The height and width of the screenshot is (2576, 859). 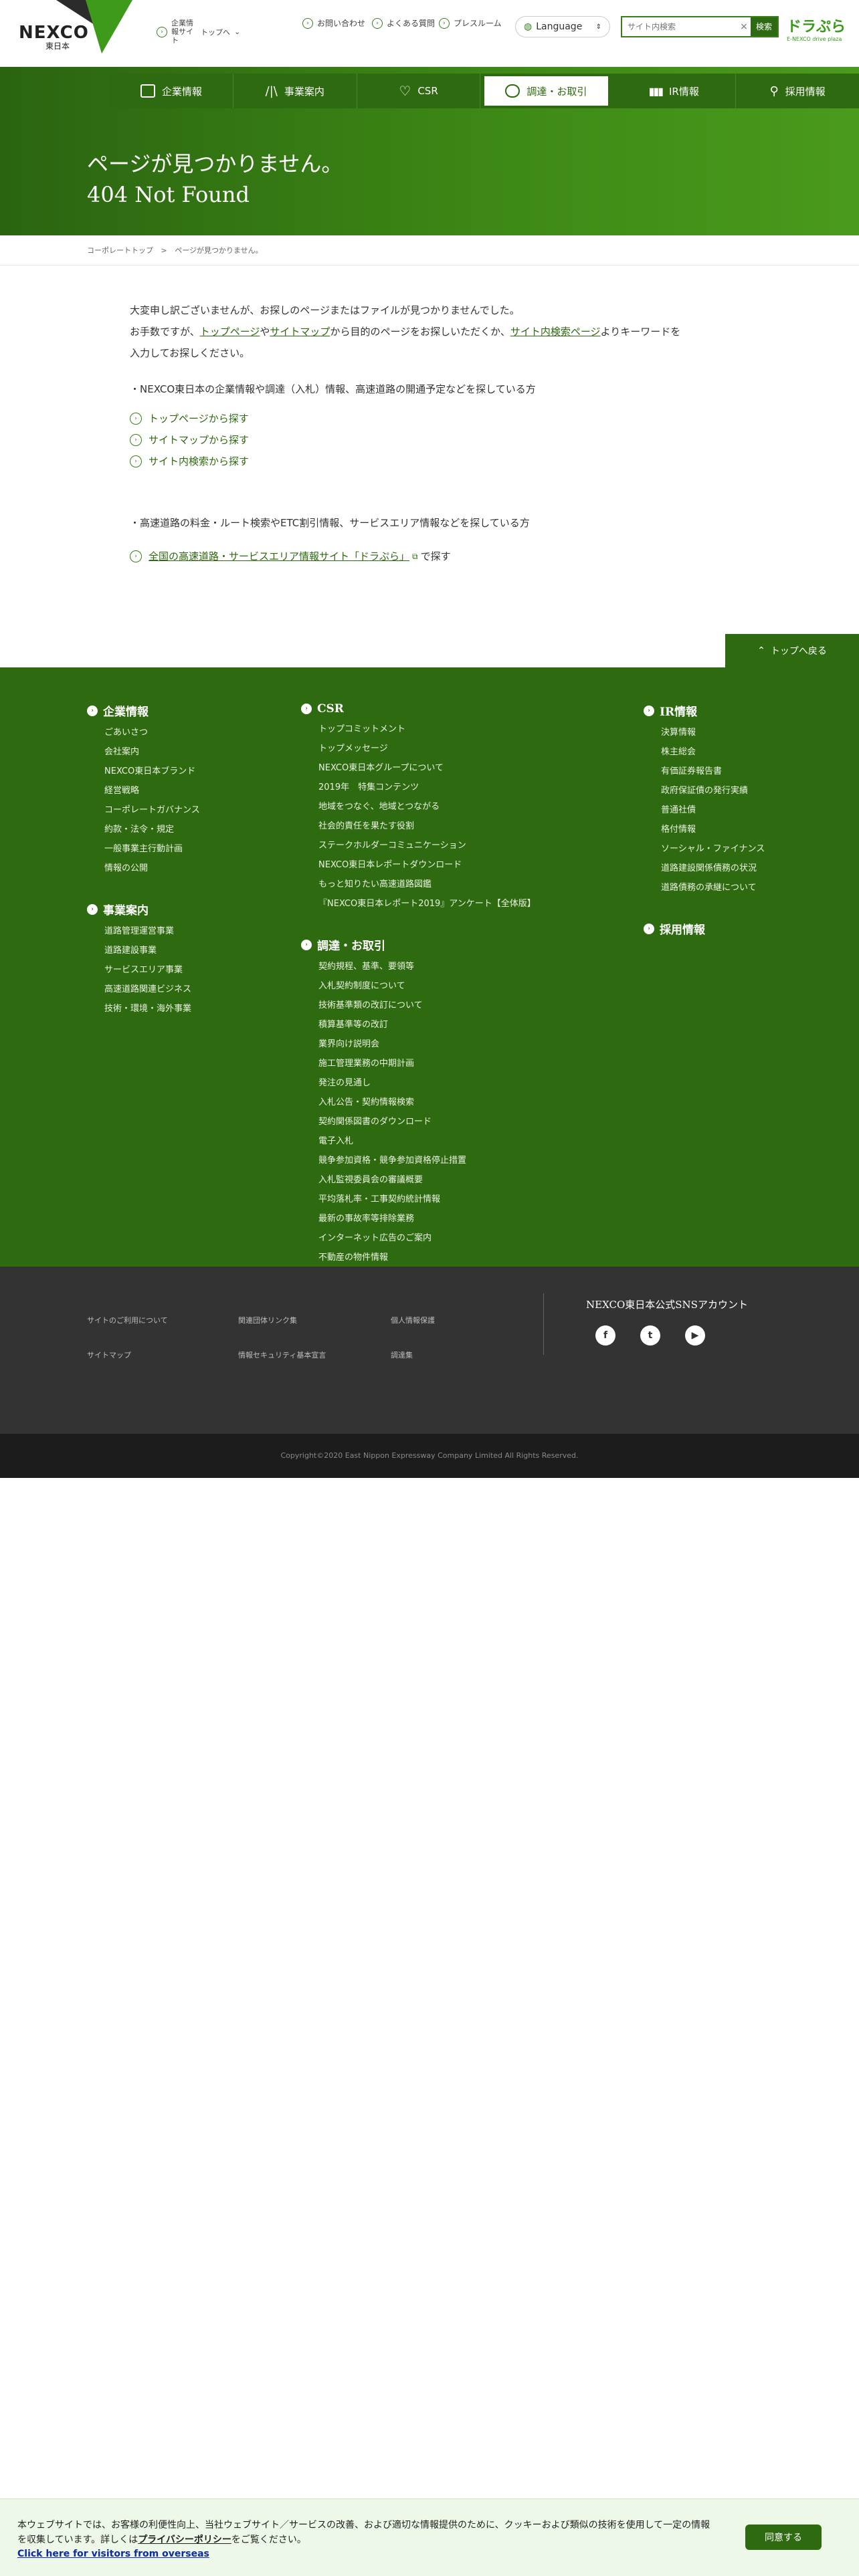 I want to click on pressroom-link: › プレスルーム, so click(x=471, y=23).